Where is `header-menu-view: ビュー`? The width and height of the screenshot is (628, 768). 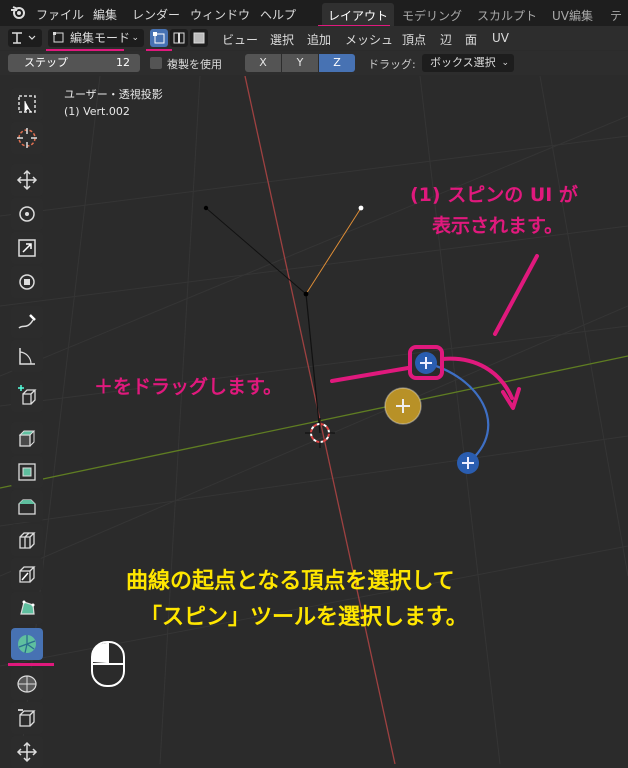
header-menu-view: ビュー is located at coordinates (240, 39).